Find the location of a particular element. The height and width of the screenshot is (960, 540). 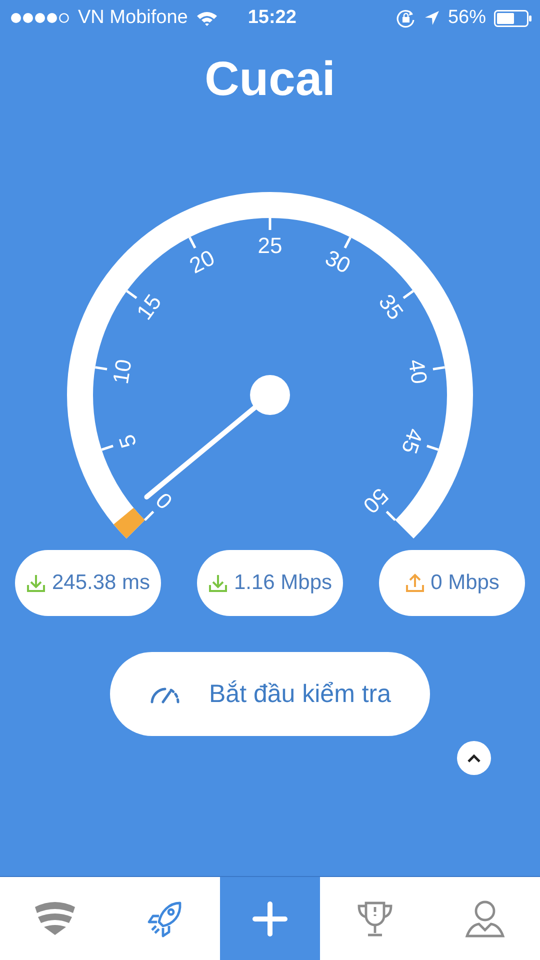

result-value: 1.16 Mbps is located at coordinates (283, 583).